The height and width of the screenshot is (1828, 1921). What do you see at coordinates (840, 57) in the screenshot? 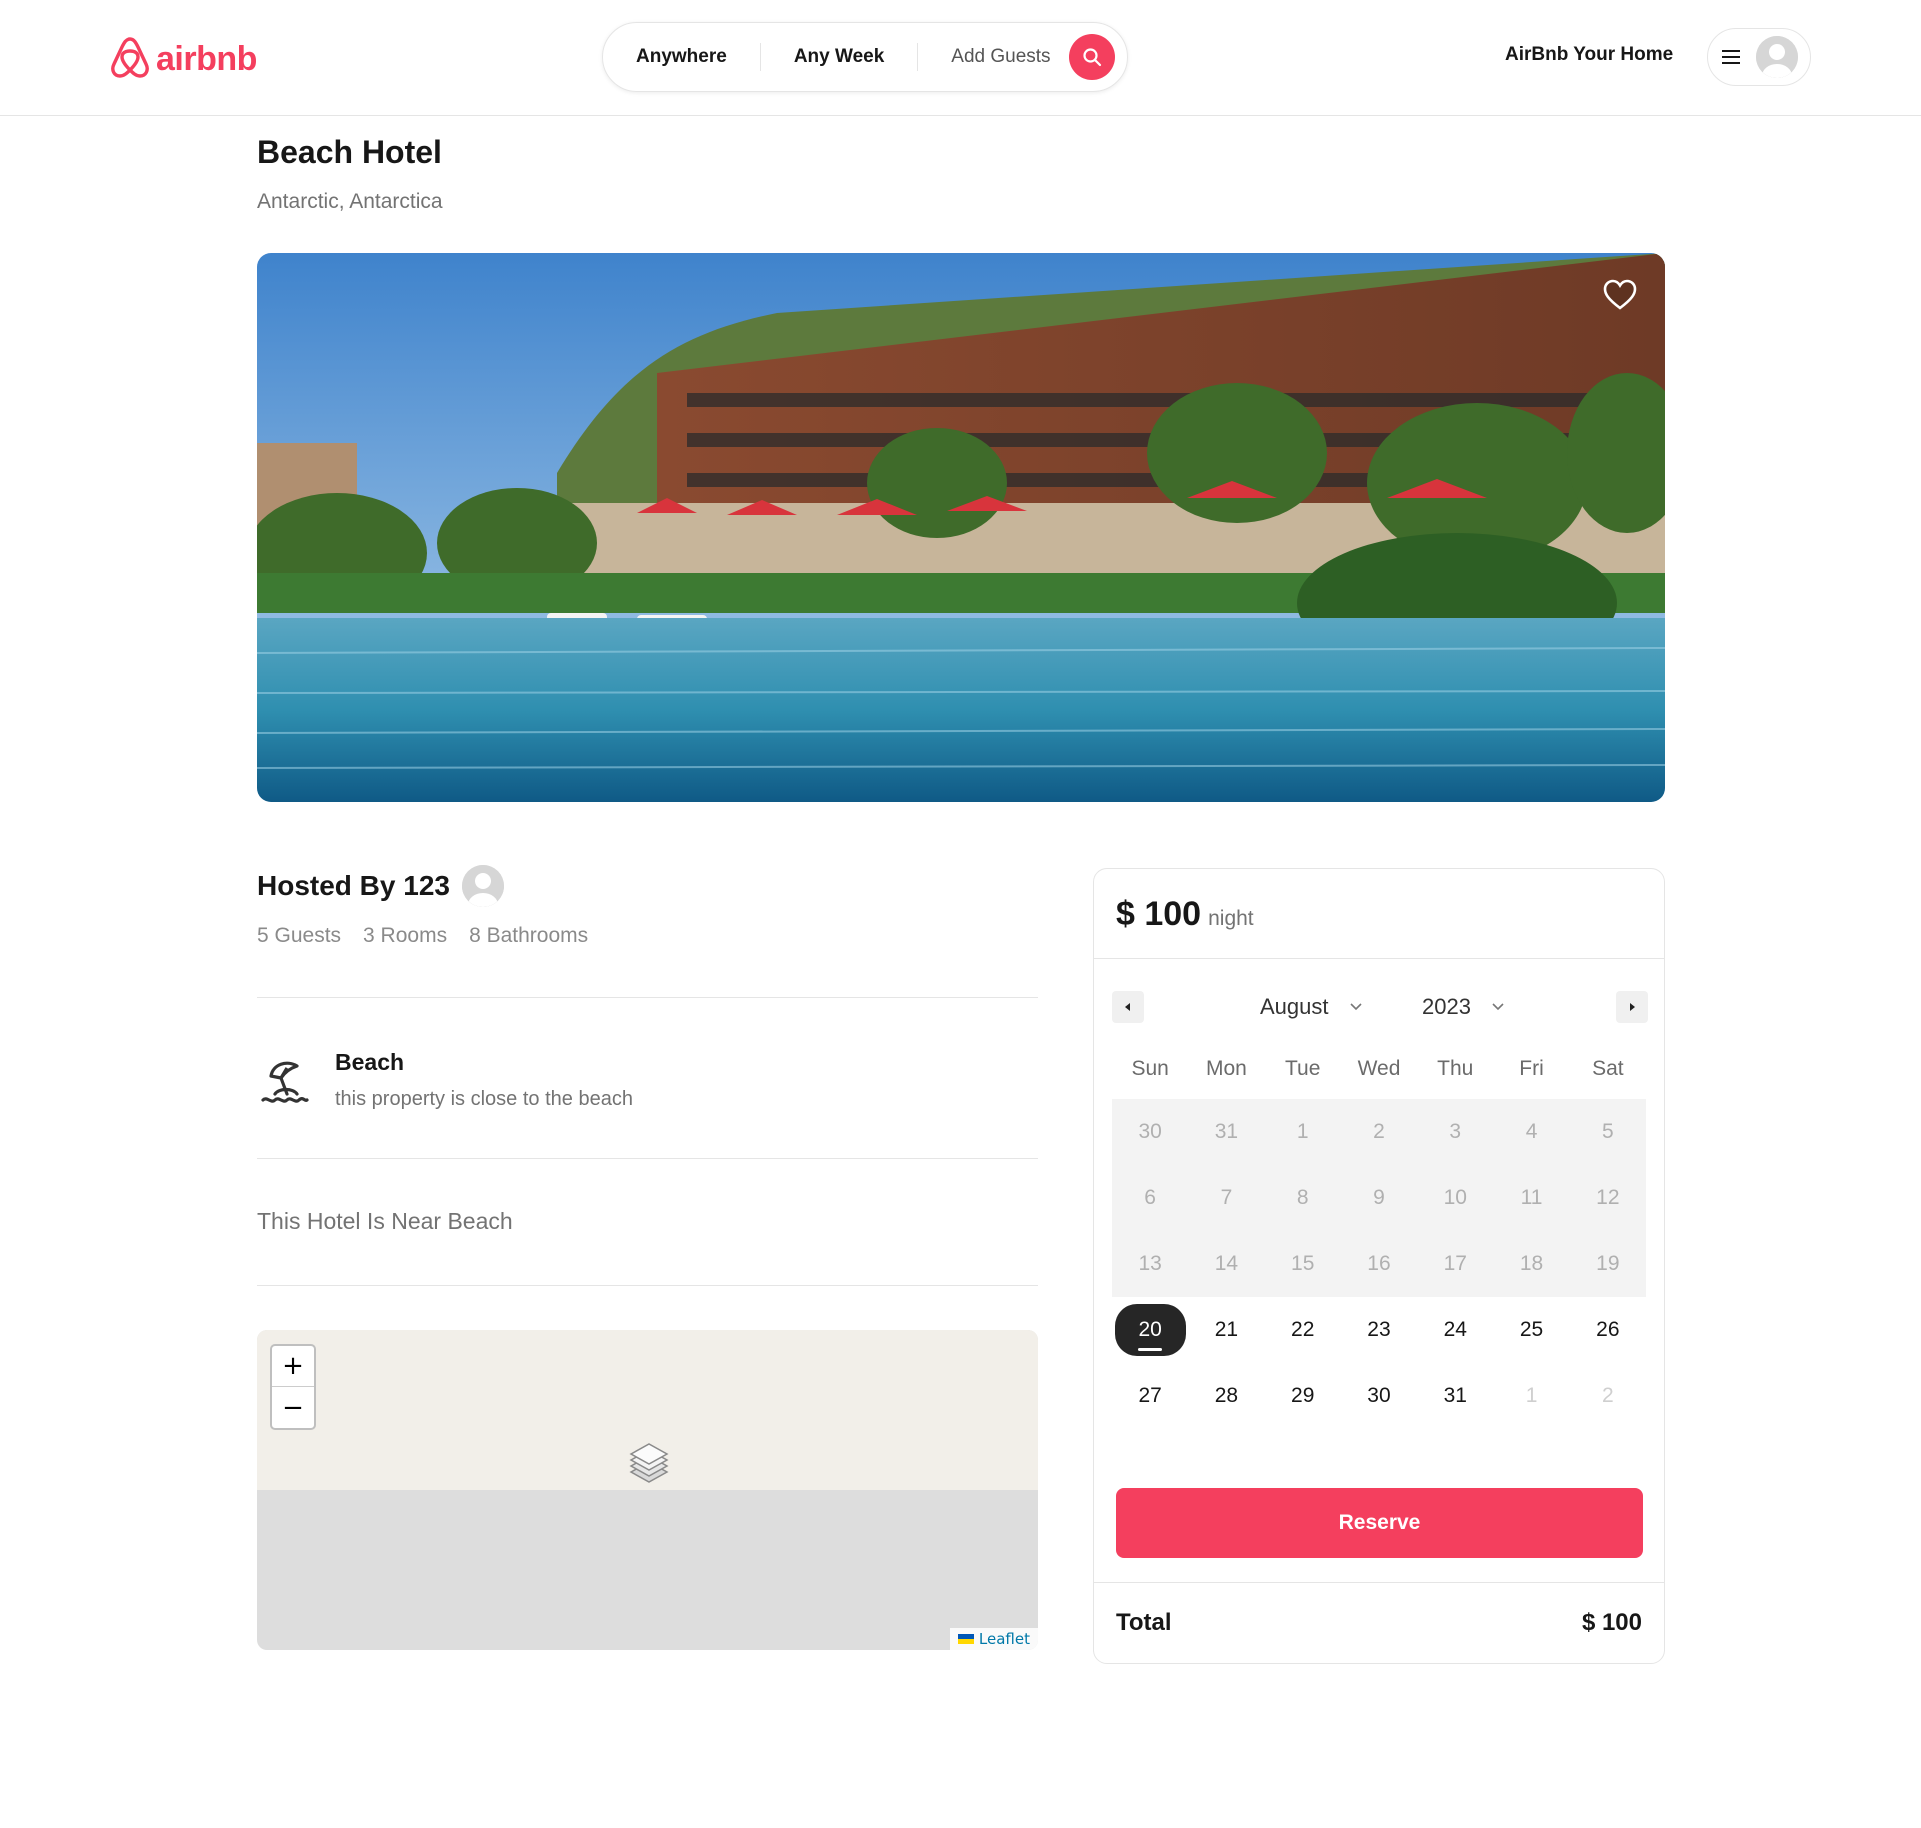
I see `search-when: Any Week` at bounding box center [840, 57].